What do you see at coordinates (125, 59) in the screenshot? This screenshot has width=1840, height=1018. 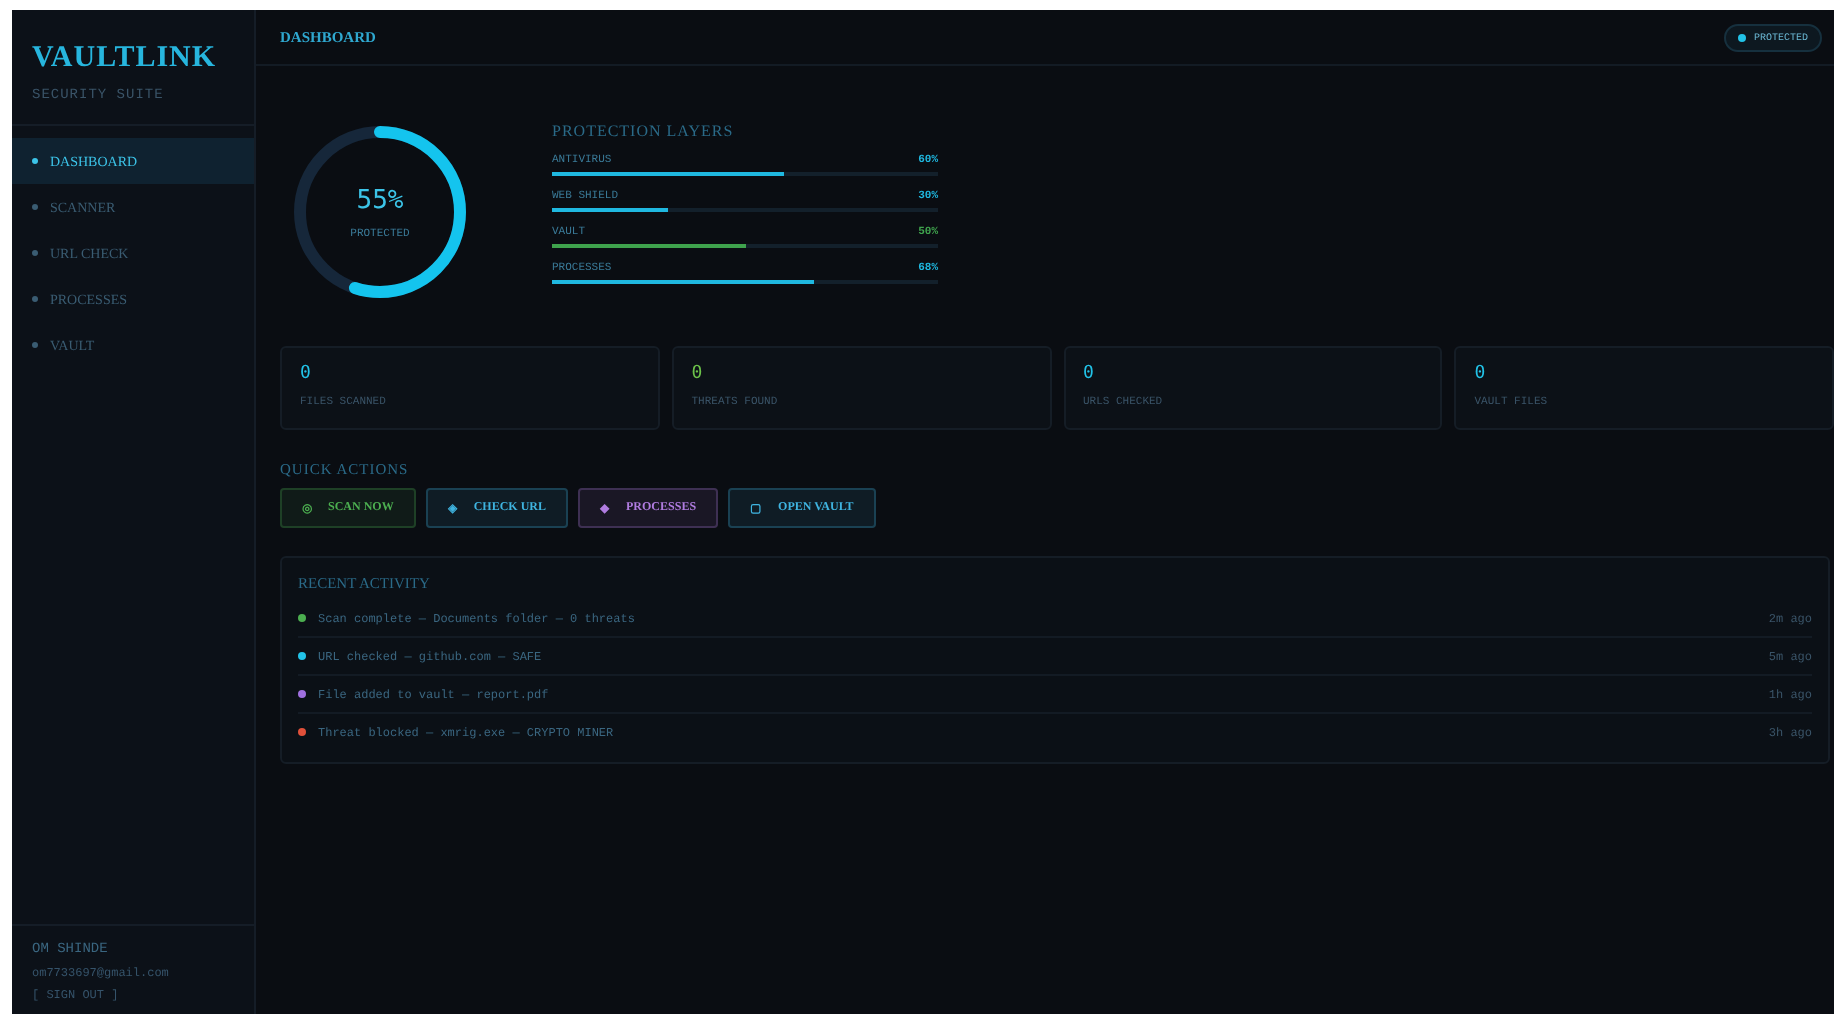 I see `app-logo: VAULTLINK` at bounding box center [125, 59].